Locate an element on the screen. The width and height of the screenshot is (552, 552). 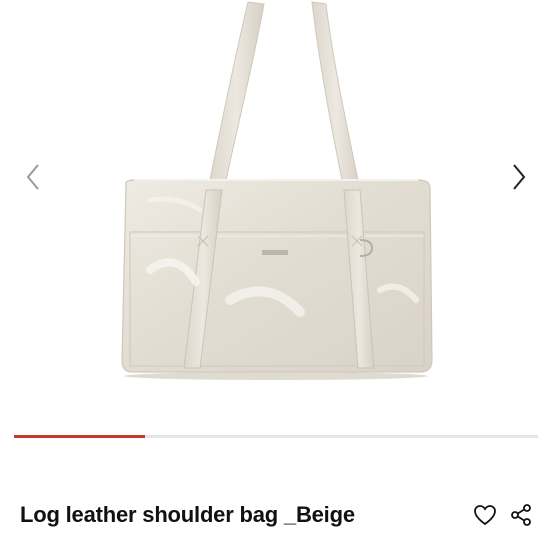
gallery-progress-track is located at coordinates (276, 436).